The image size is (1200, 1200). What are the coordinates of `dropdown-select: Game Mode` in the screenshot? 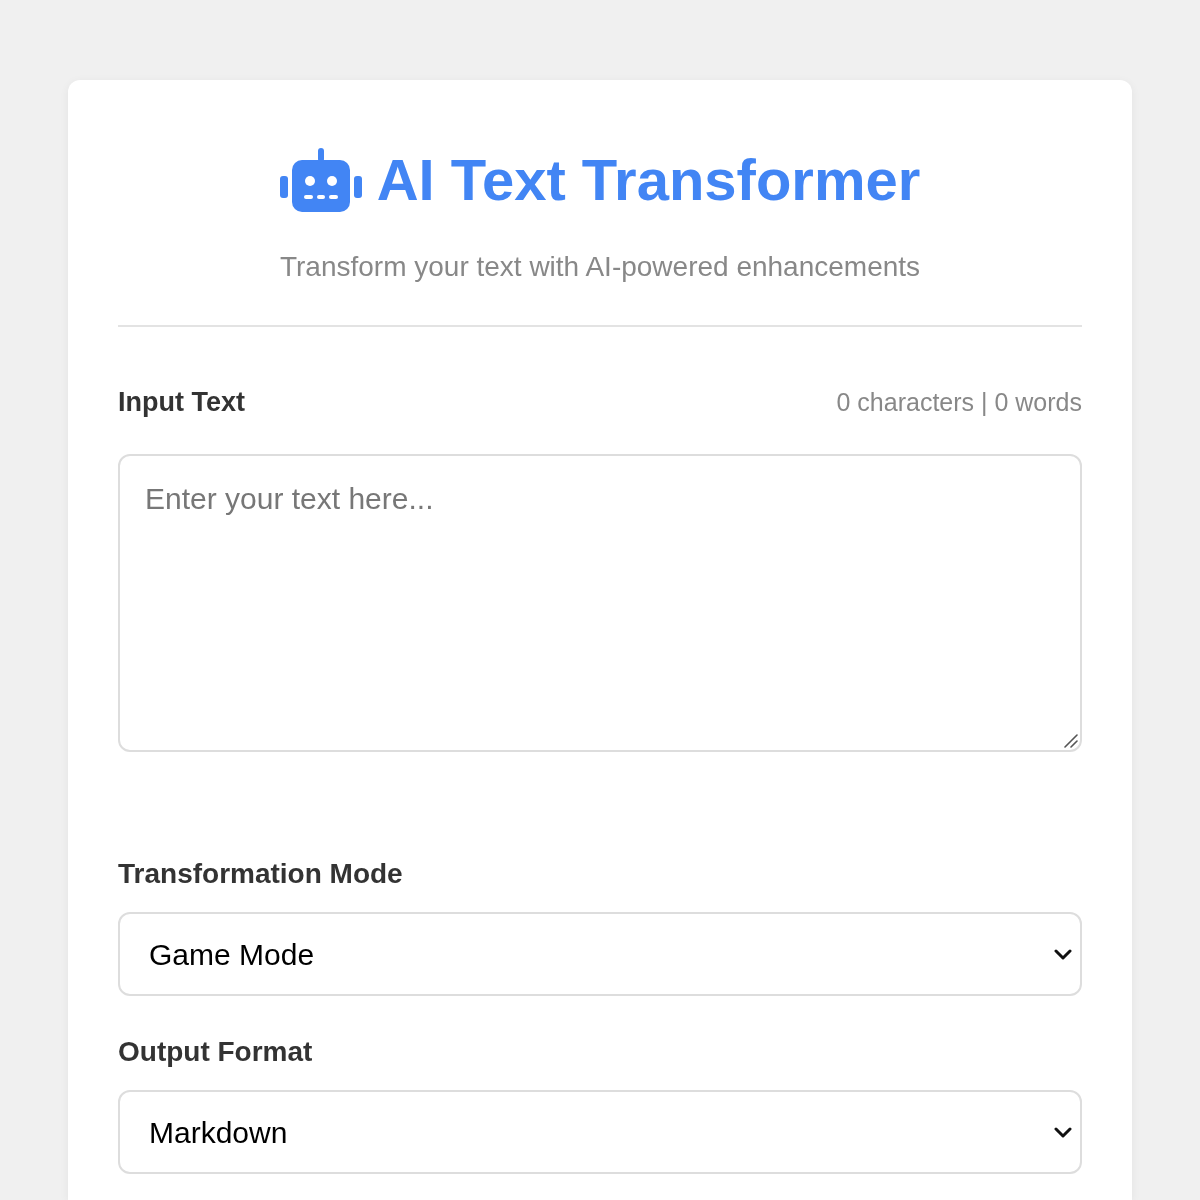 It's located at (600, 954).